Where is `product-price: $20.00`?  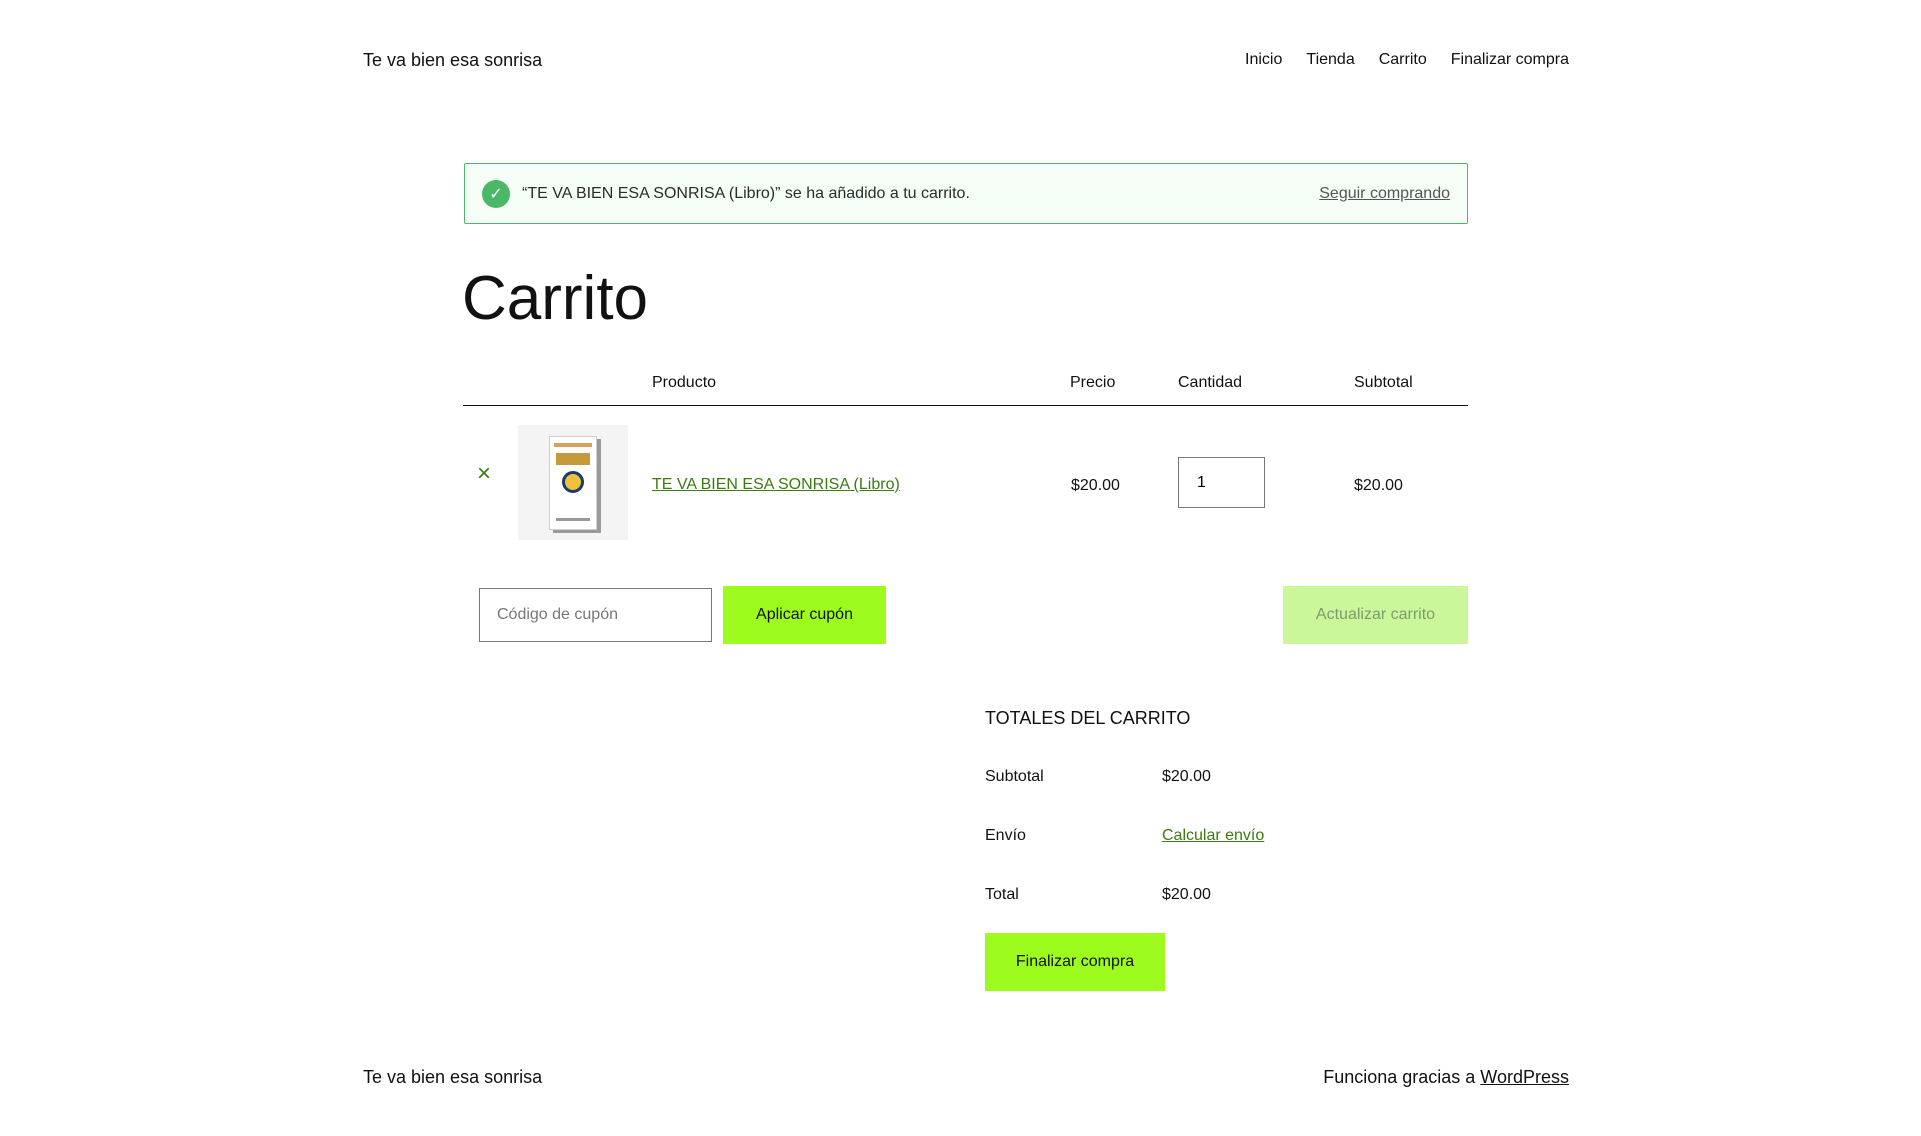 product-price: $20.00 is located at coordinates (1095, 485).